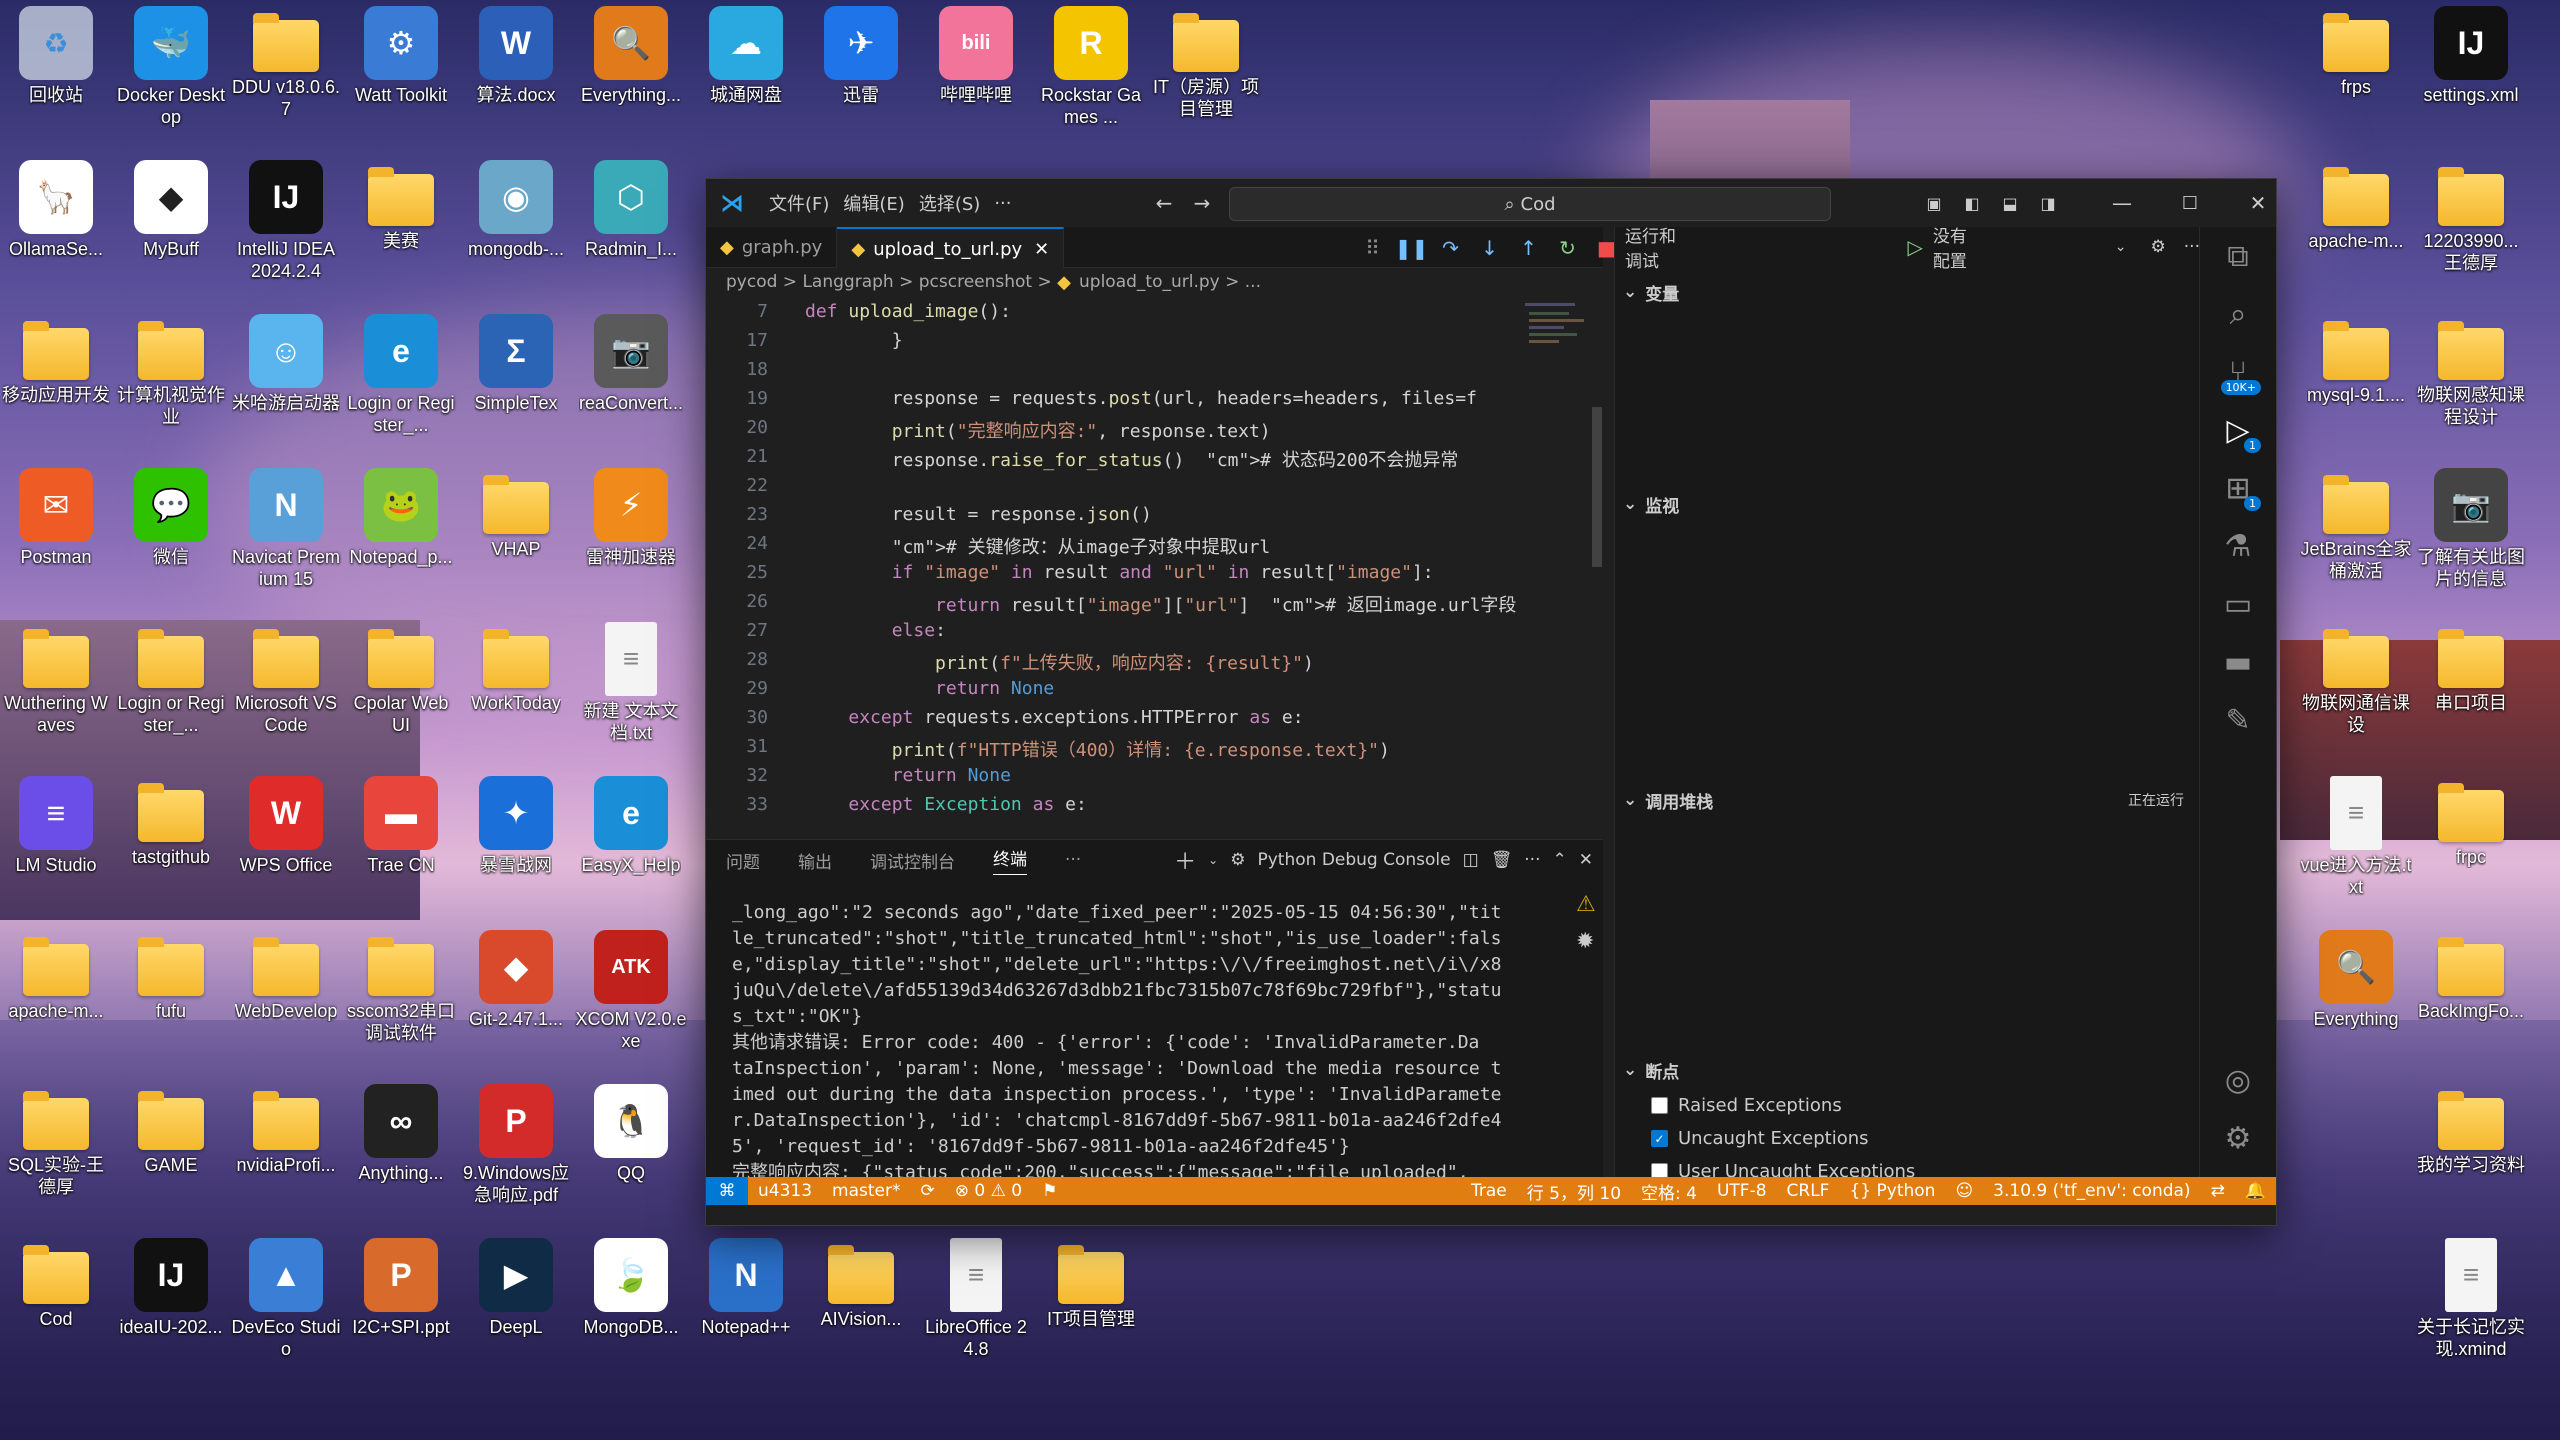 This screenshot has width=2560, height=1440. I want to click on play-icon: ▷, so click(1914, 247).